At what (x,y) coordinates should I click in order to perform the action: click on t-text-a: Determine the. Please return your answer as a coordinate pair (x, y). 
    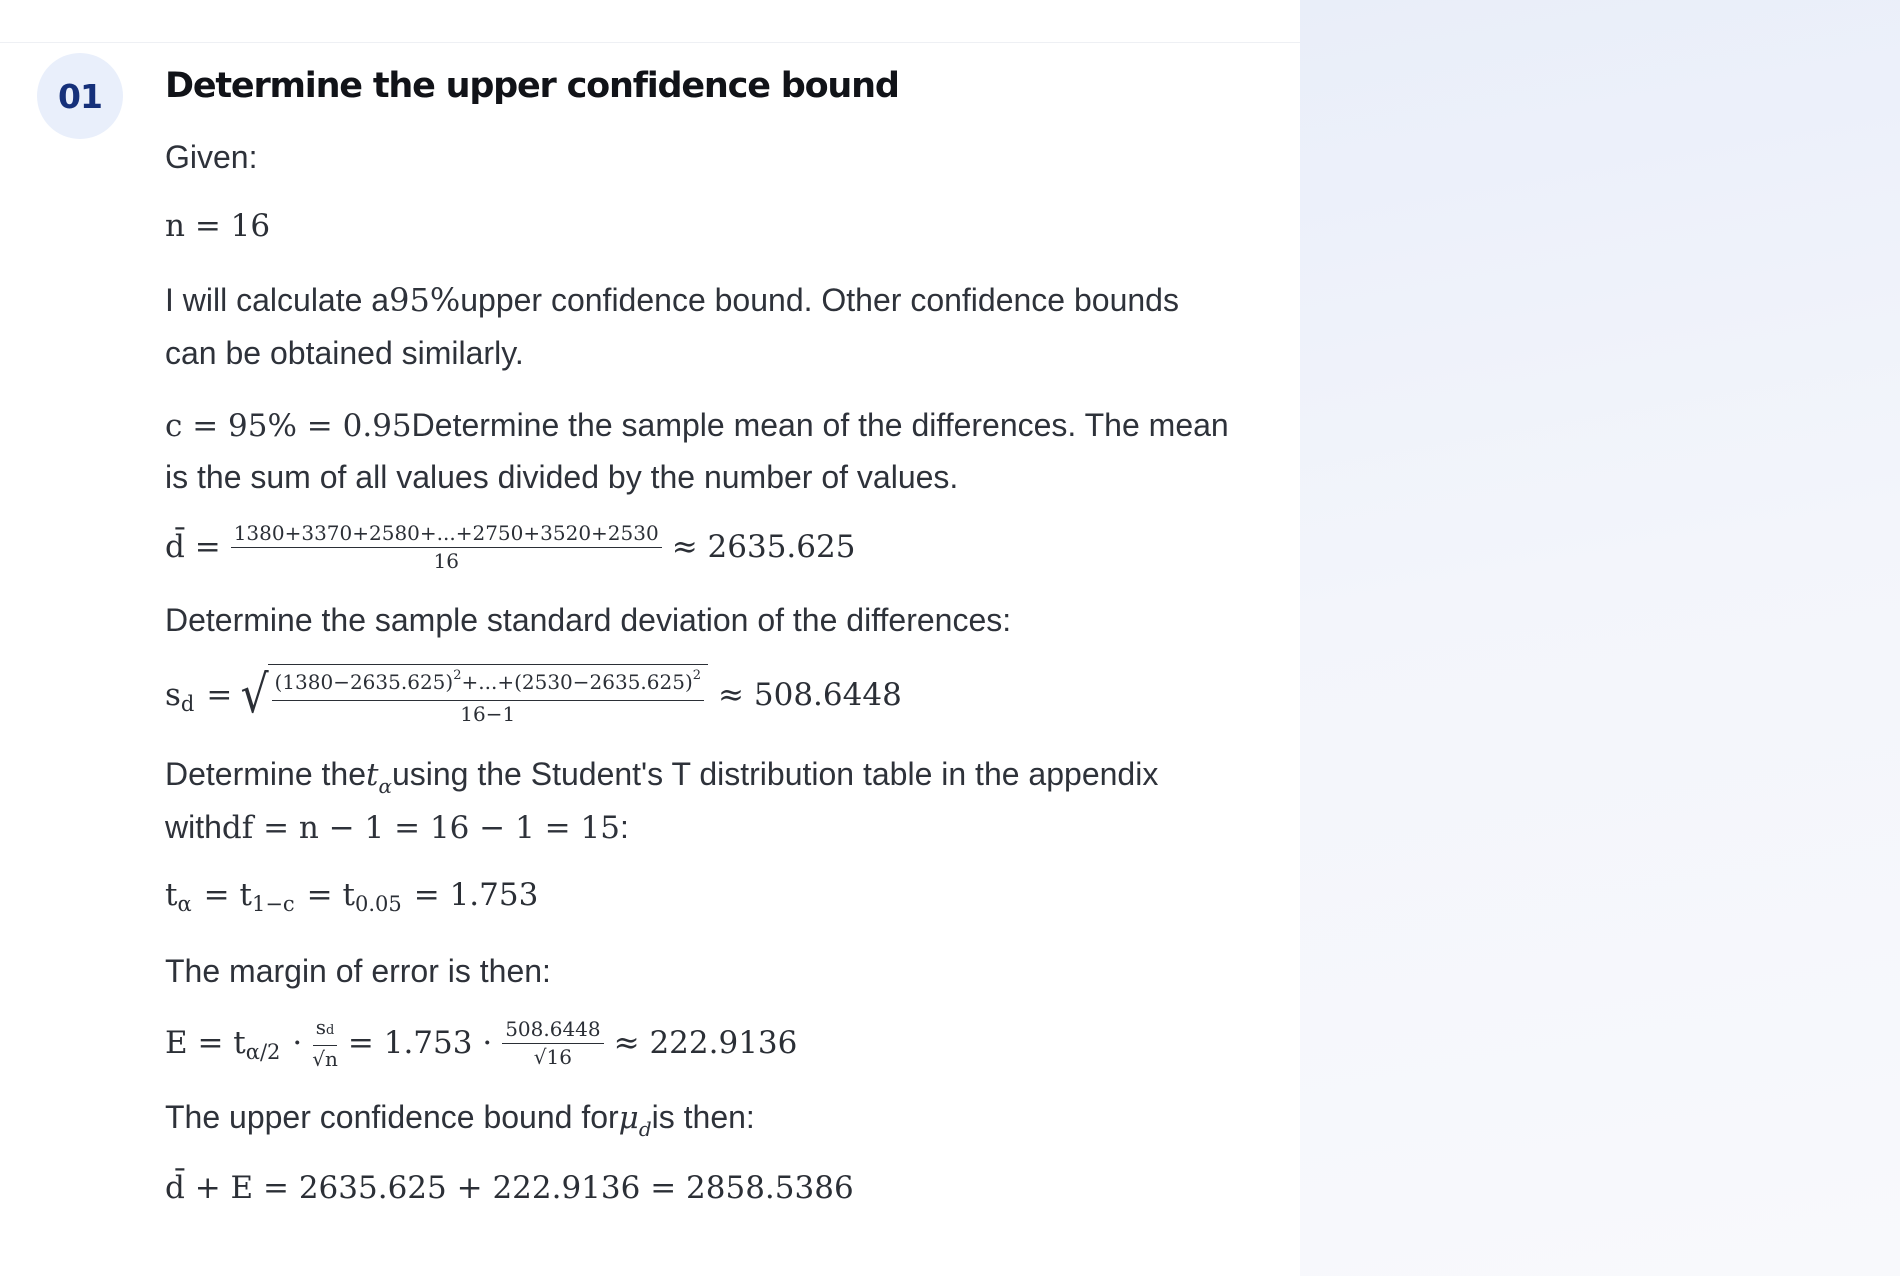
    Looking at the image, I should click on (265, 774).